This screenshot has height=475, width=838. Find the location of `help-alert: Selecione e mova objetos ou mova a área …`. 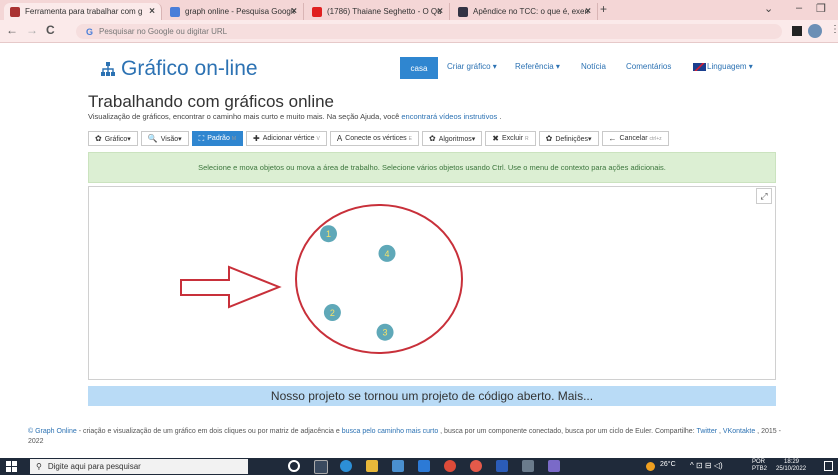

help-alert: Selecione e mova objetos ou mova a área … is located at coordinates (432, 167).